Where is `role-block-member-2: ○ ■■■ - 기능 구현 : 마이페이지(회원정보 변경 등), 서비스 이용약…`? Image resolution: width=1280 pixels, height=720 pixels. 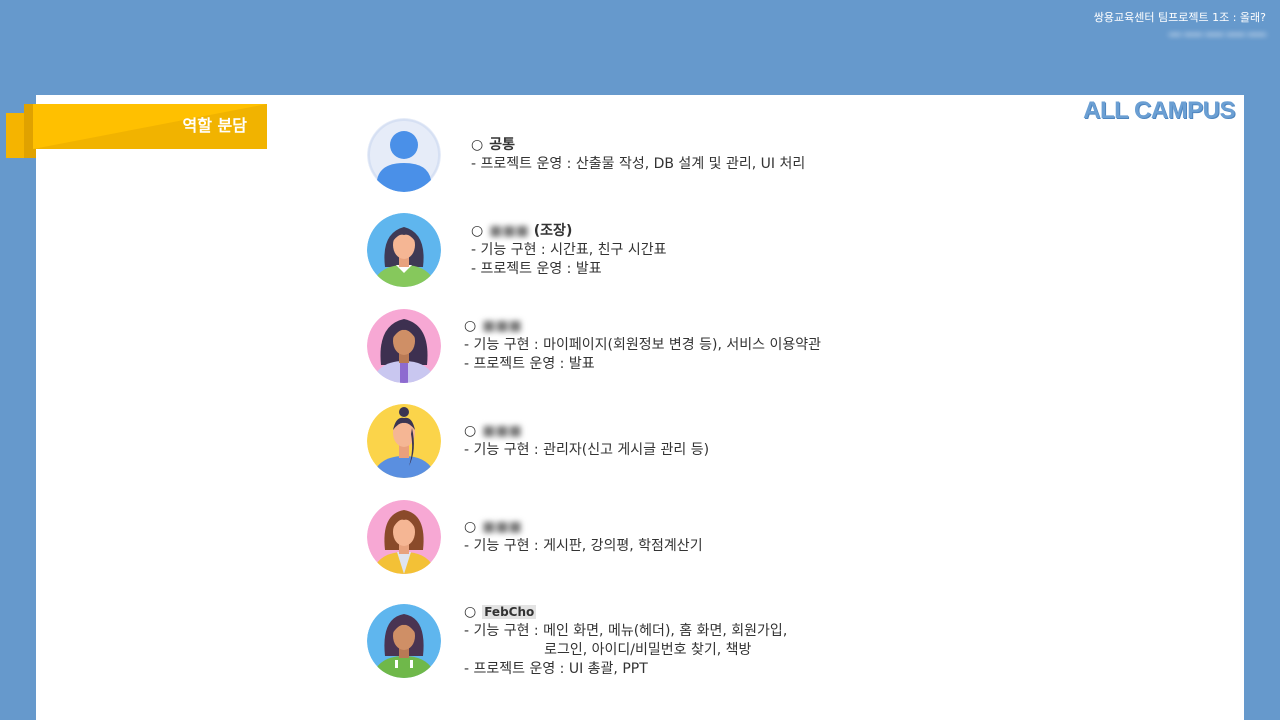
role-block-member-2: ○ ■■■ - 기능 구현 : 마이페이지(회원정보 변경 등), 서비스 이용약… is located at coordinates (642, 345).